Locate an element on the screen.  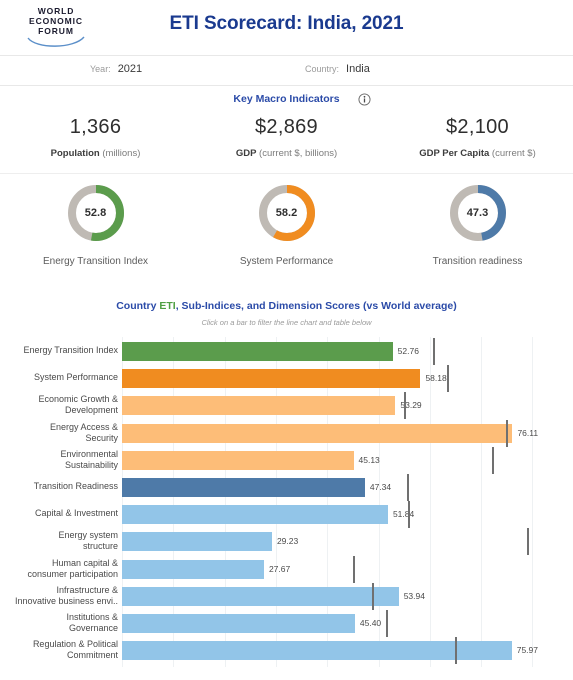
year-filter-value: 2021 is located at coordinates (130, 69).